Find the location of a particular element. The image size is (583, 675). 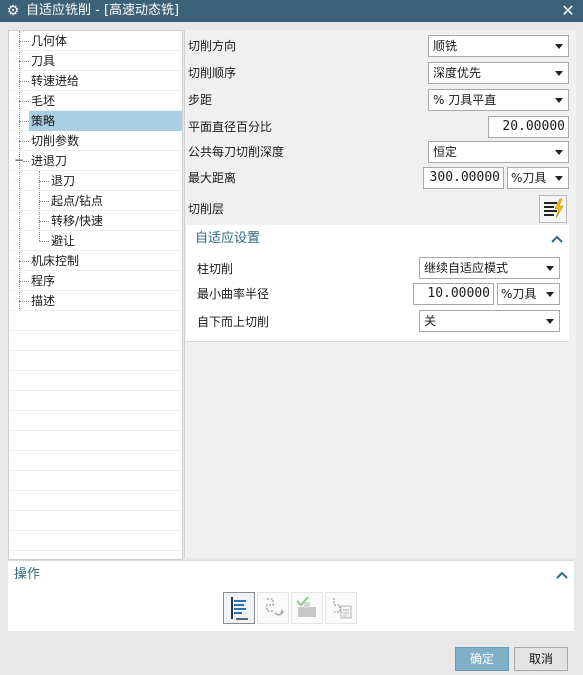

replay-icon is located at coordinates (275, 607).